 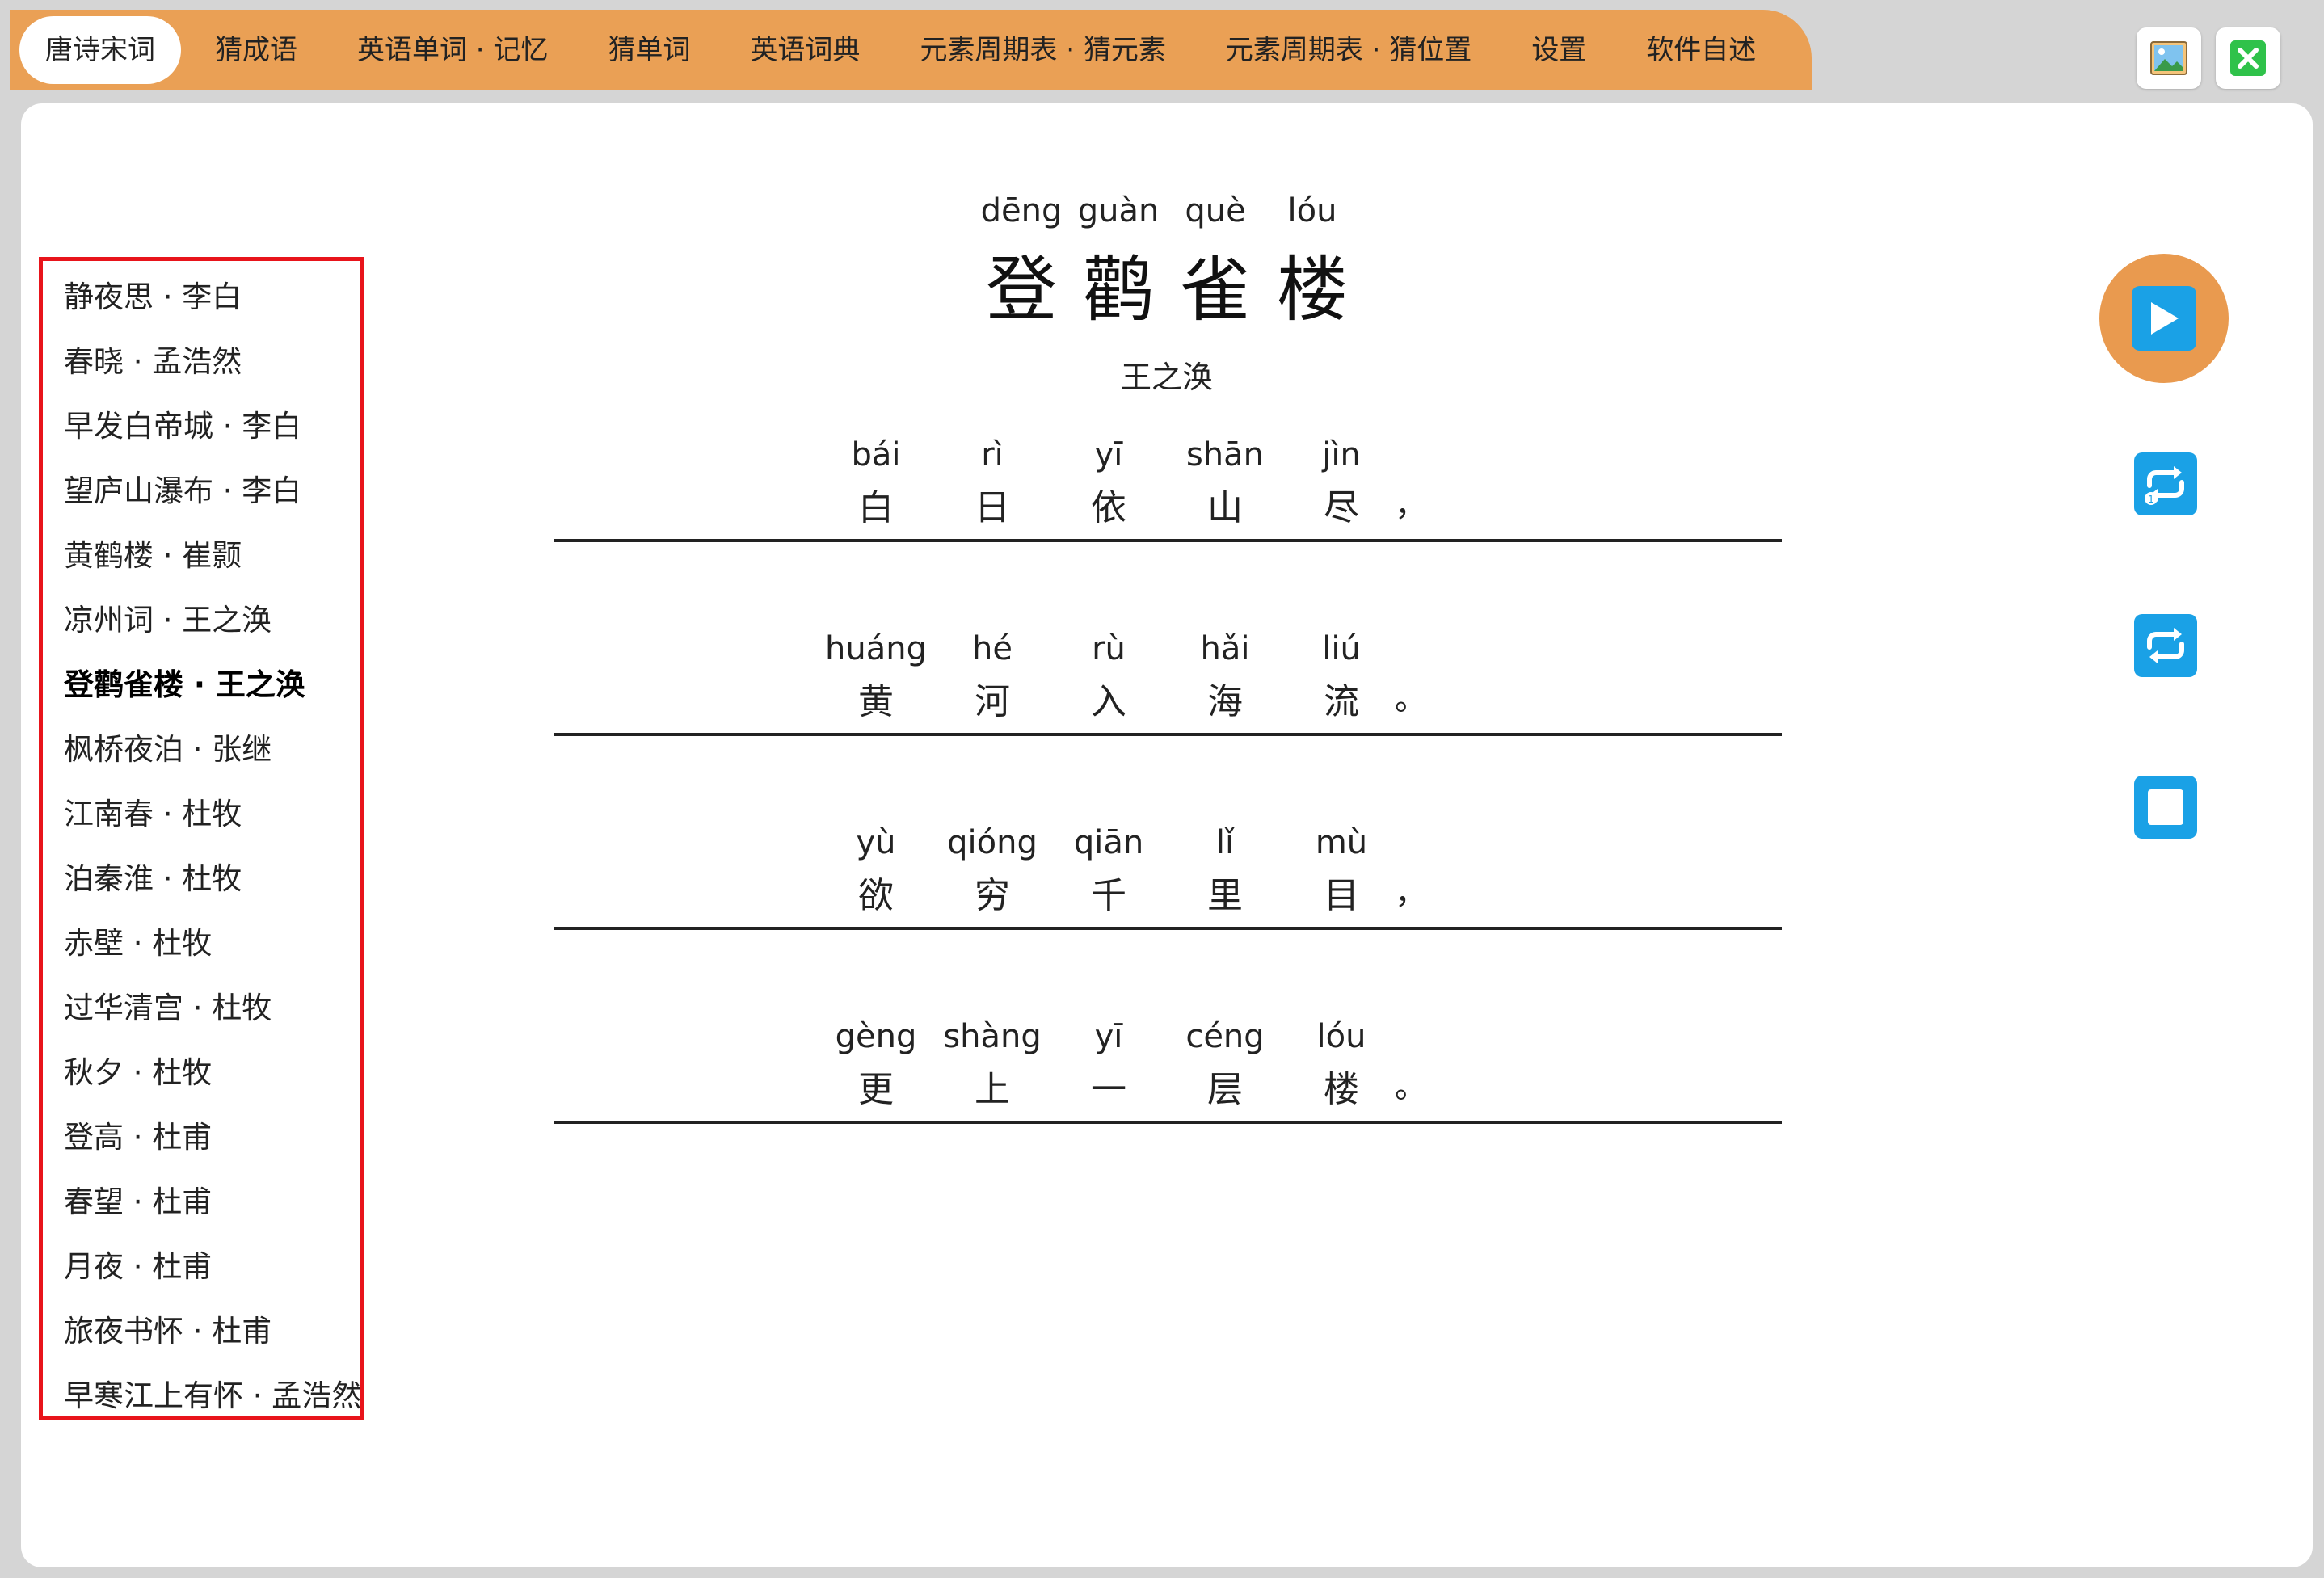 I want to click on hanzi: 一, so click(x=1108, y=1090).